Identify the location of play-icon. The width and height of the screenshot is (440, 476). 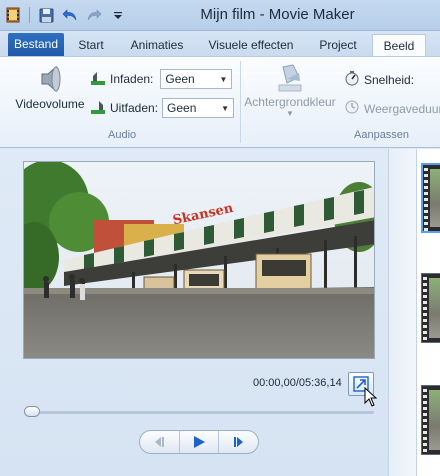
(199, 442).